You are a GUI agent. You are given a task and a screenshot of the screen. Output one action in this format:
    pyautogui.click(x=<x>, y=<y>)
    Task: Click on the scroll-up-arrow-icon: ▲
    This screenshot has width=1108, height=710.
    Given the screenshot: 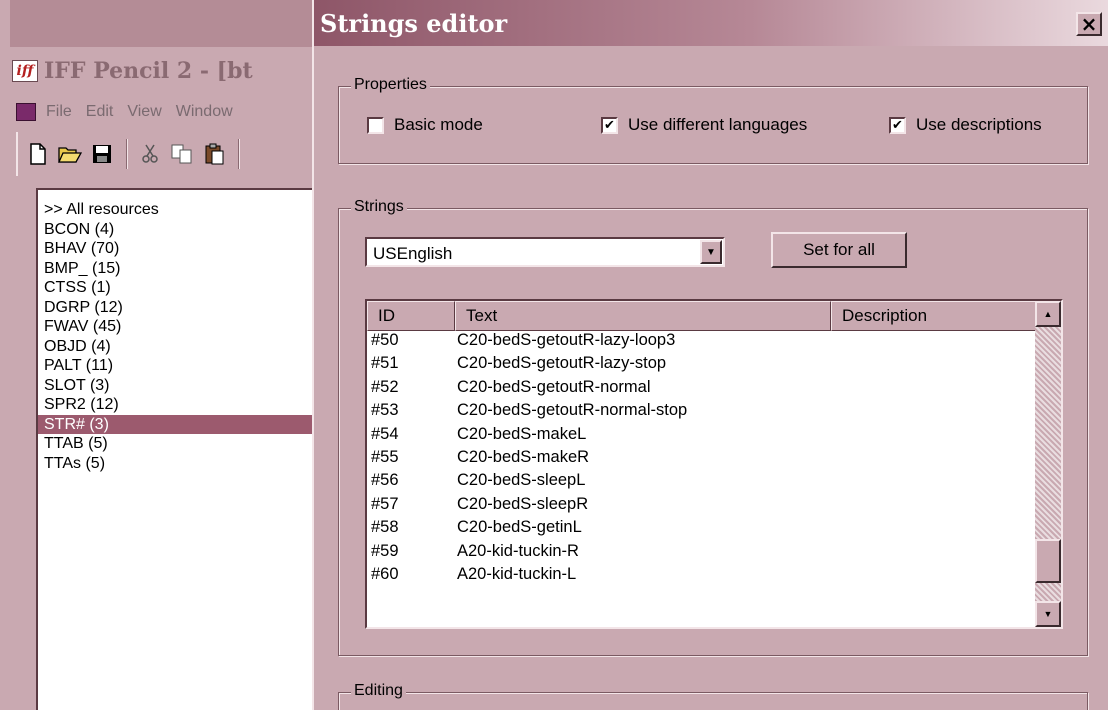 What is the action you would take?
    pyautogui.click(x=1048, y=314)
    